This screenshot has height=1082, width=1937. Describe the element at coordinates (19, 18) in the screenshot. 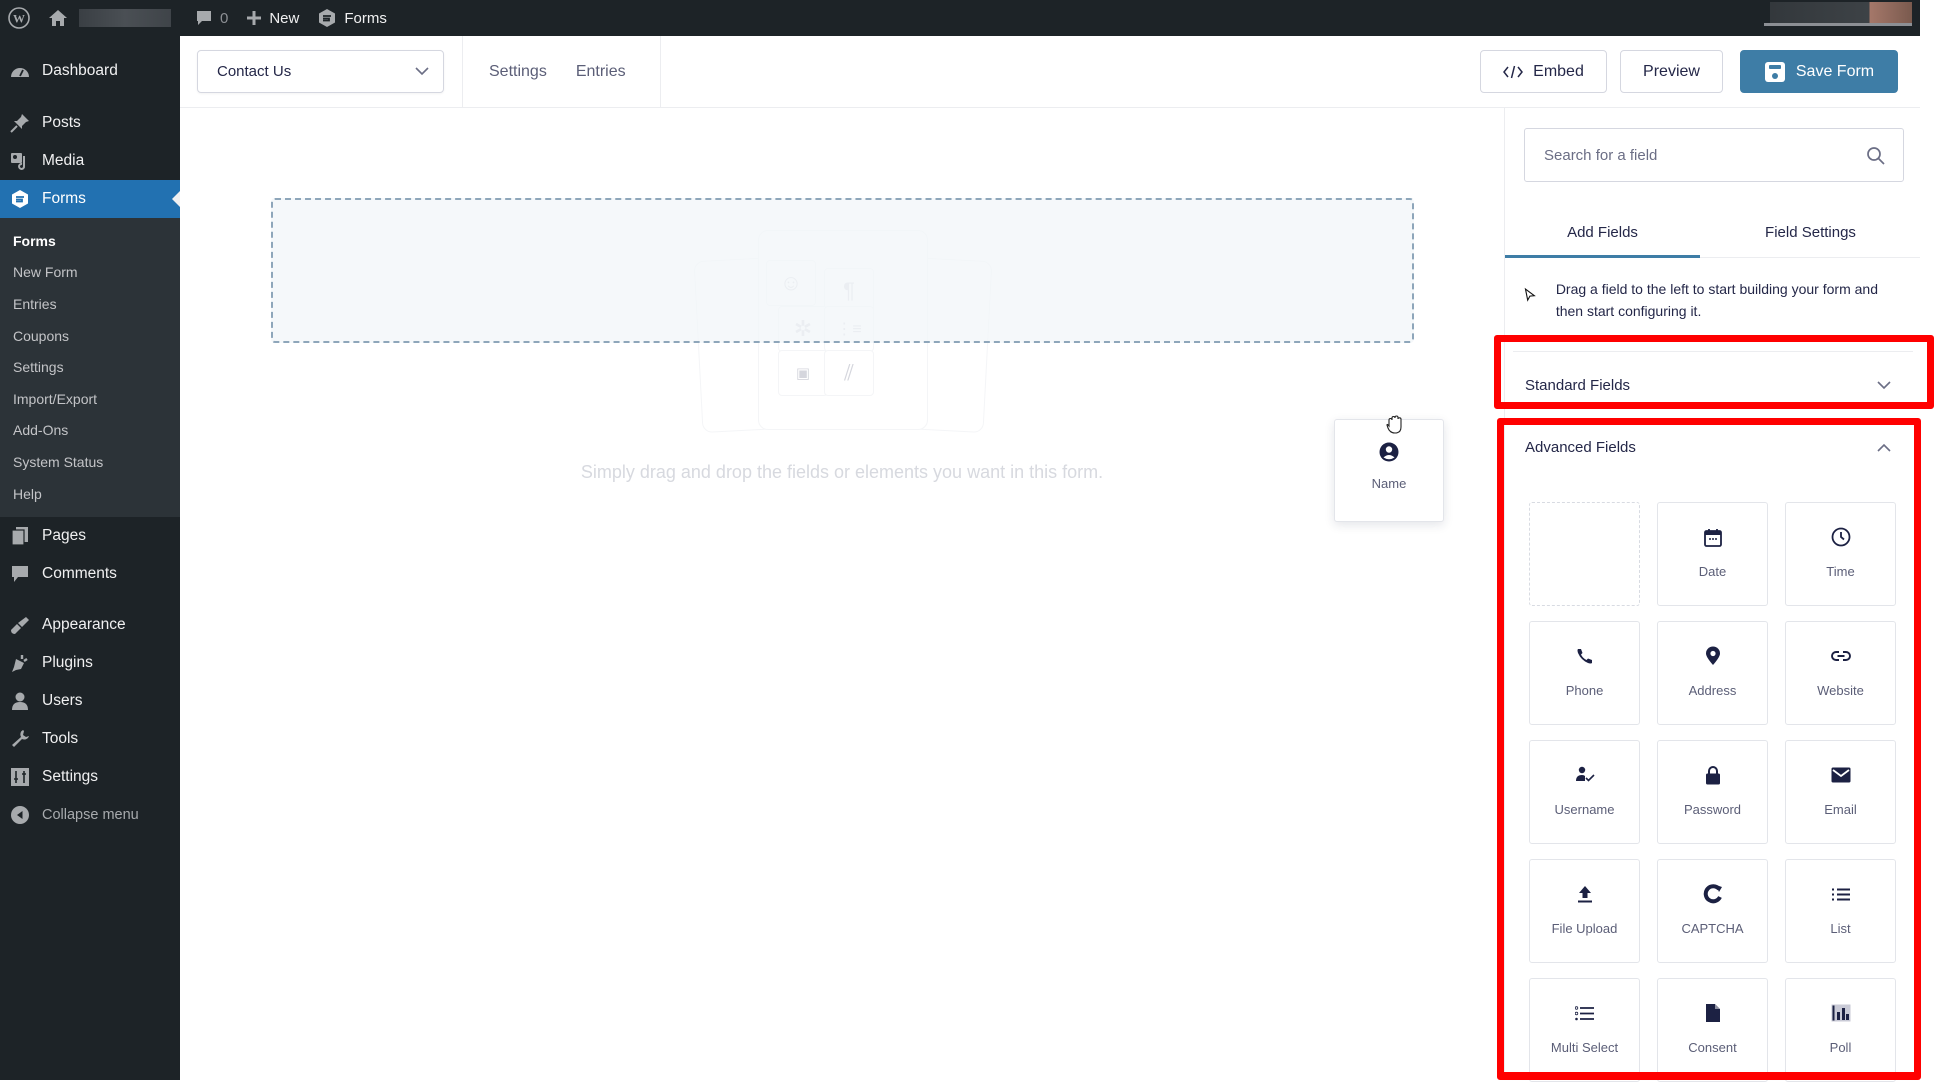

I see `wordpress-logo-button: W` at that location.